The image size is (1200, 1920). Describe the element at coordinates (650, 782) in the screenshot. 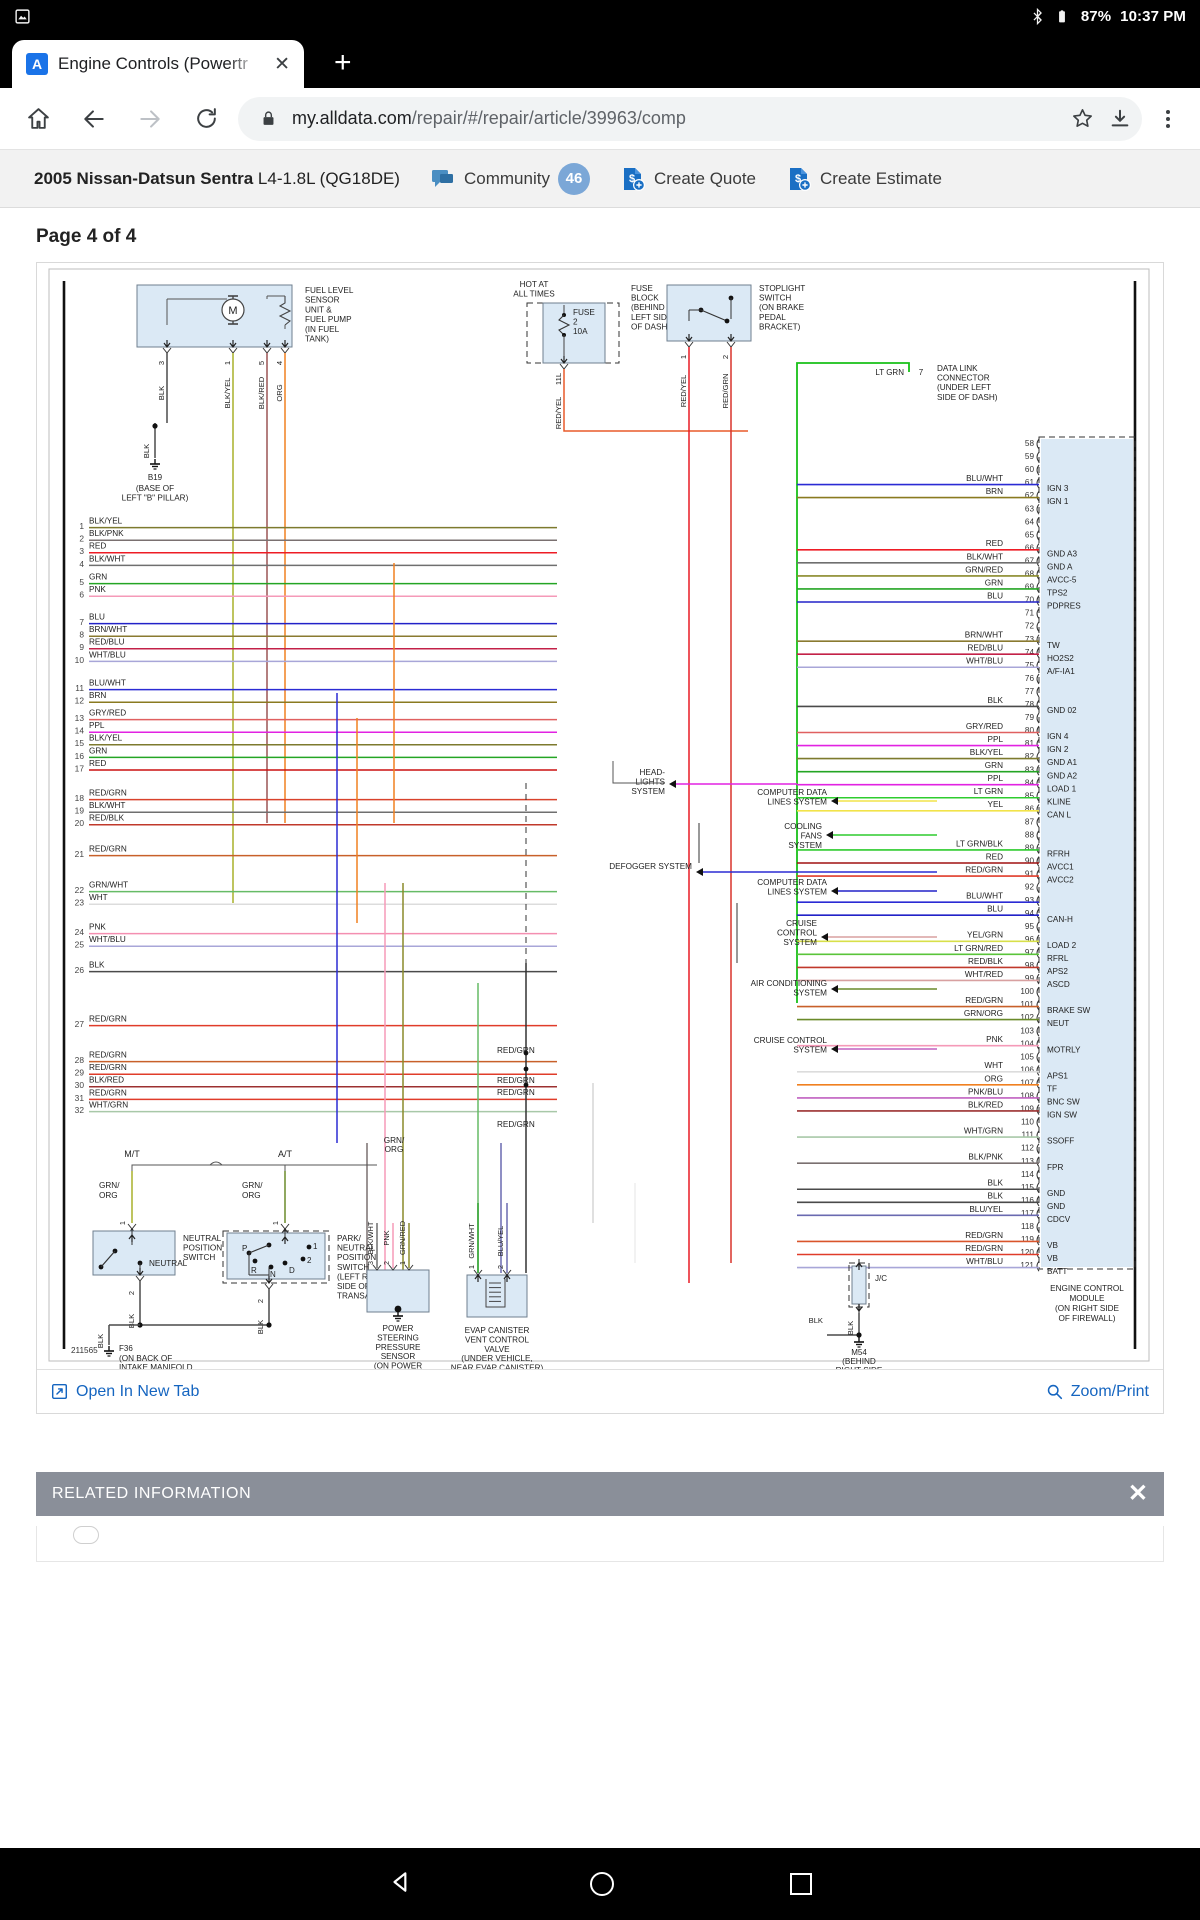

I see `headlights-system-label: LIGHTS` at that location.